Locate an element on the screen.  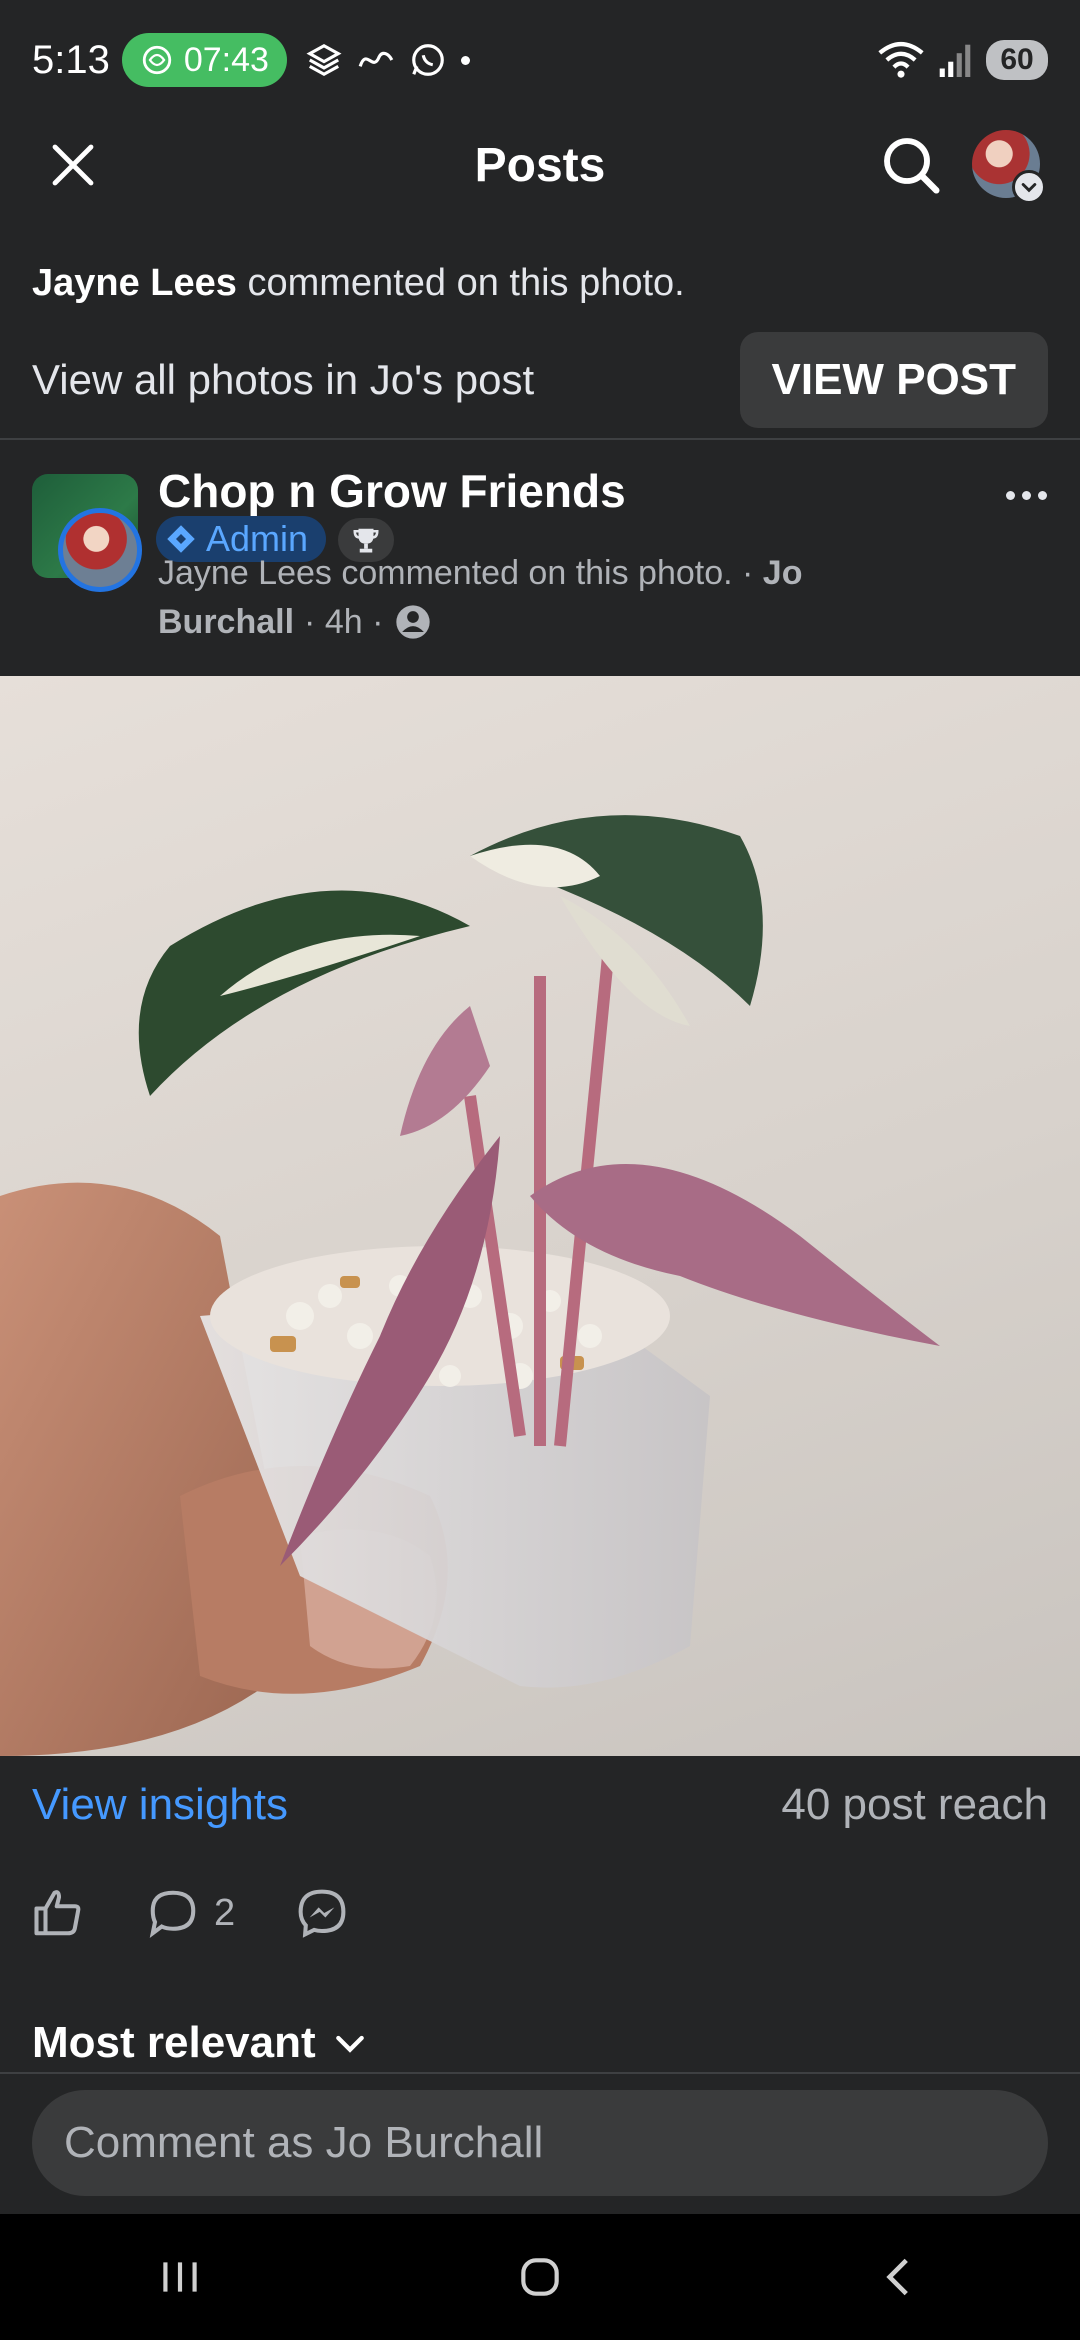
view-insights-link: View insights is located at coordinates (160, 1805).